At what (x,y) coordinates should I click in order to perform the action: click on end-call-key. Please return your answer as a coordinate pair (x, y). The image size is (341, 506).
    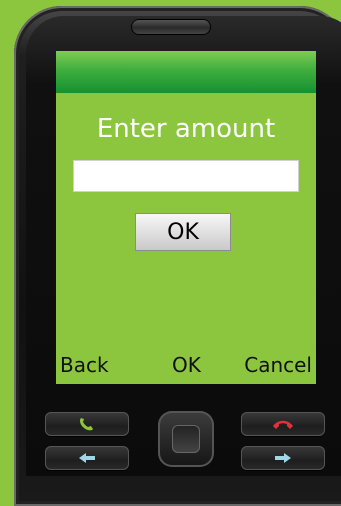
    Looking at the image, I should click on (283, 424).